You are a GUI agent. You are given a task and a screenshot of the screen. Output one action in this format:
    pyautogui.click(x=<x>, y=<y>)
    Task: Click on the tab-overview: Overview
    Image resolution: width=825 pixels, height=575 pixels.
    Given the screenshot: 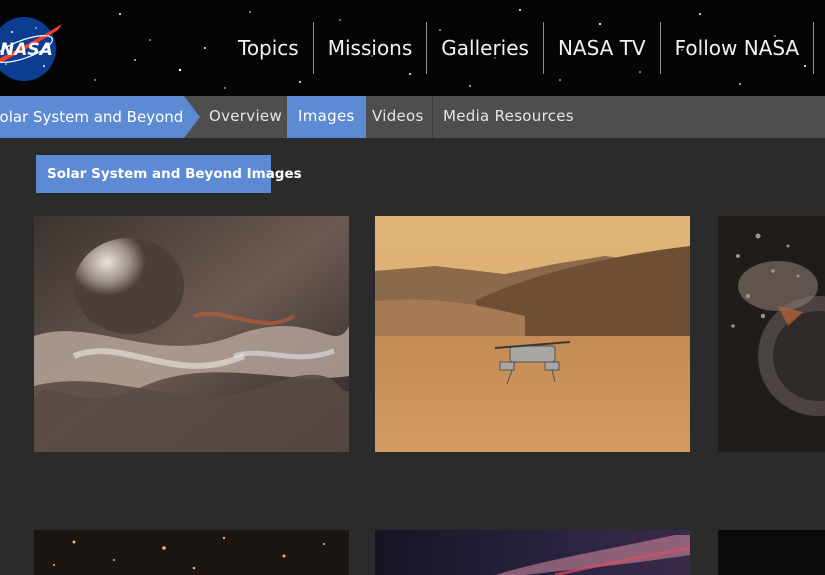 What is the action you would take?
    pyautogui.click(x=245, y=117)
    